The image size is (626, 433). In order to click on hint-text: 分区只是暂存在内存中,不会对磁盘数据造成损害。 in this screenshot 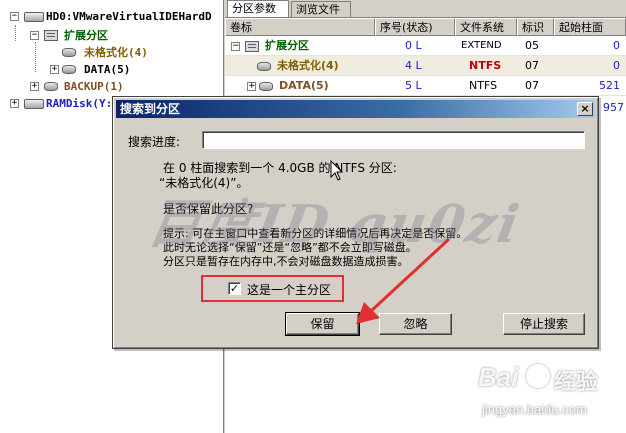, I will do `click(286, 261)`.